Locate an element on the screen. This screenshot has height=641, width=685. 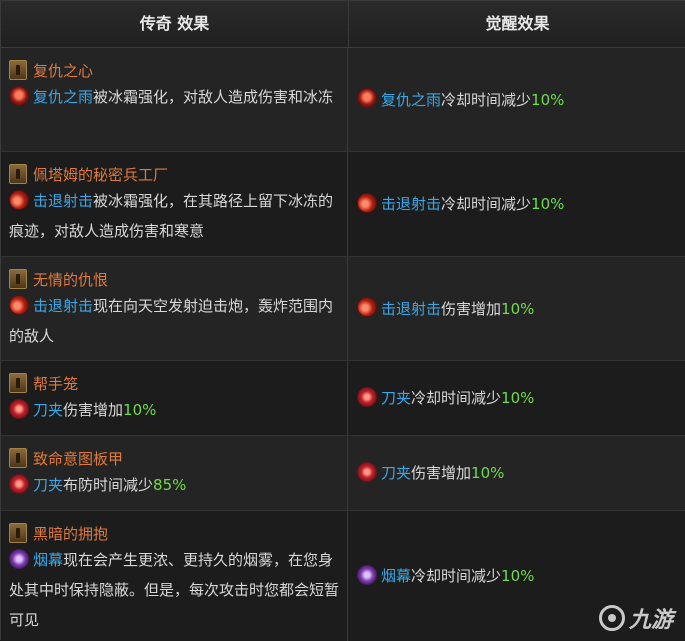
legendary-description: 刀夹布防时间减少85% is located at coordinates (175, 485).